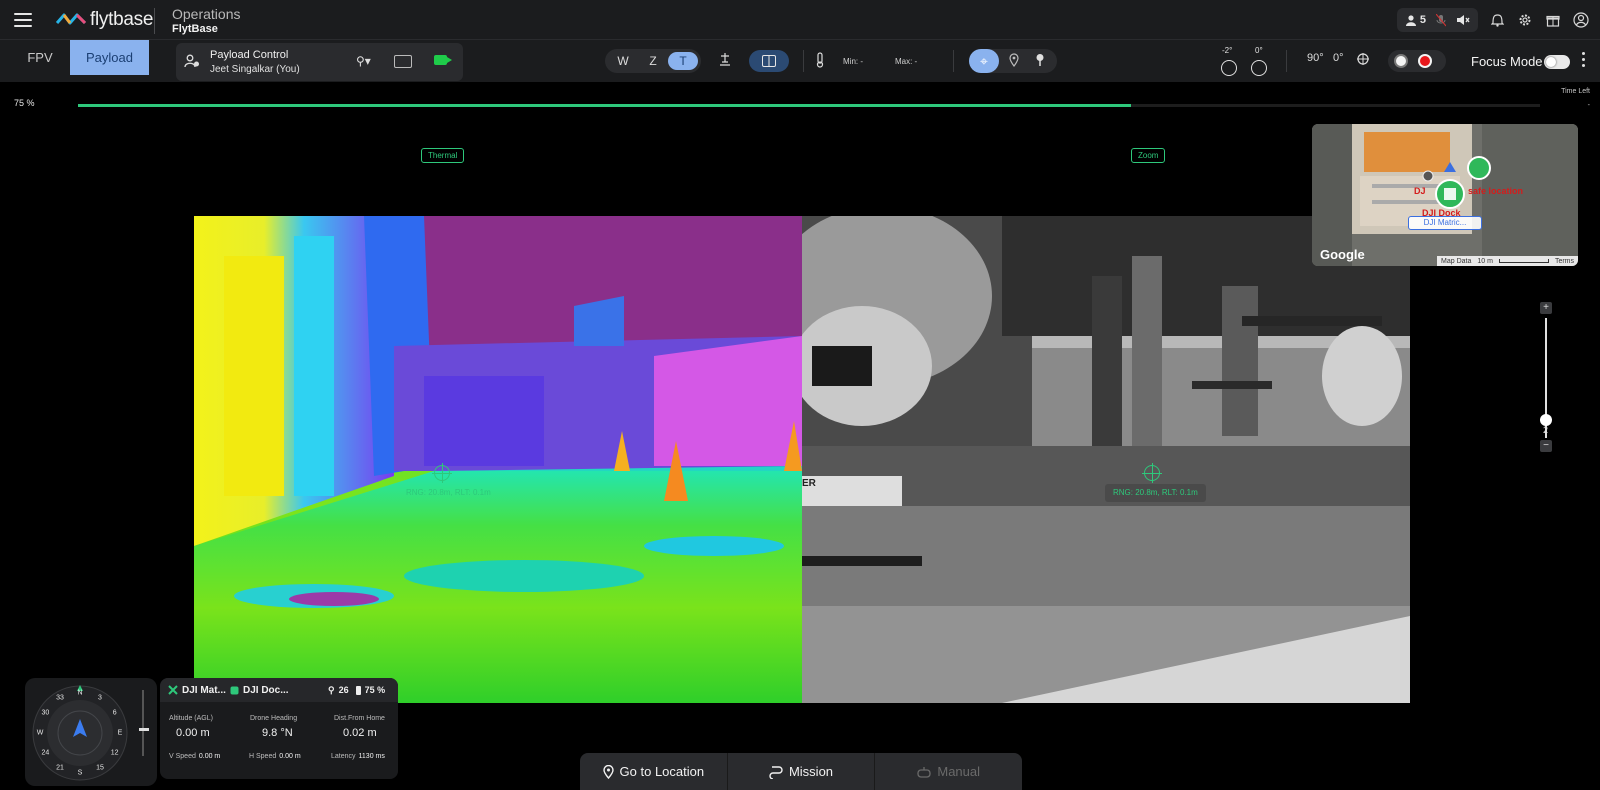  What do you see at coordinates (1425, 61) in the screenshot?
I see `record-button` at bounding box center [1425, 61].